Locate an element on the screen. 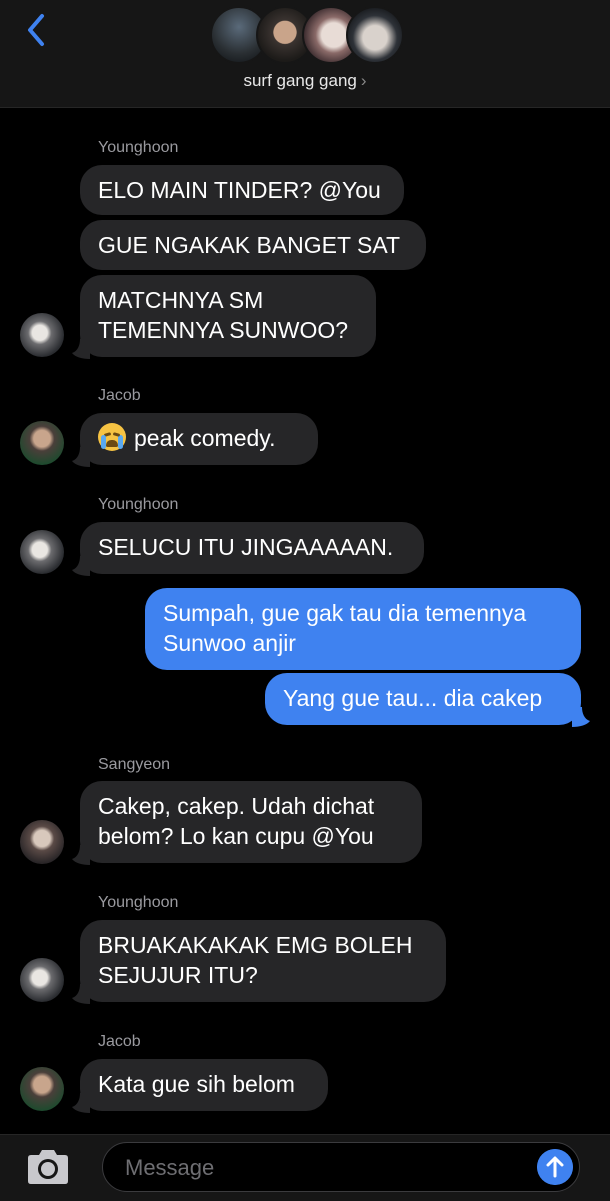  message-text: SELUCU ITU JINGAAAAAN. is located at coordinates (246, 547).